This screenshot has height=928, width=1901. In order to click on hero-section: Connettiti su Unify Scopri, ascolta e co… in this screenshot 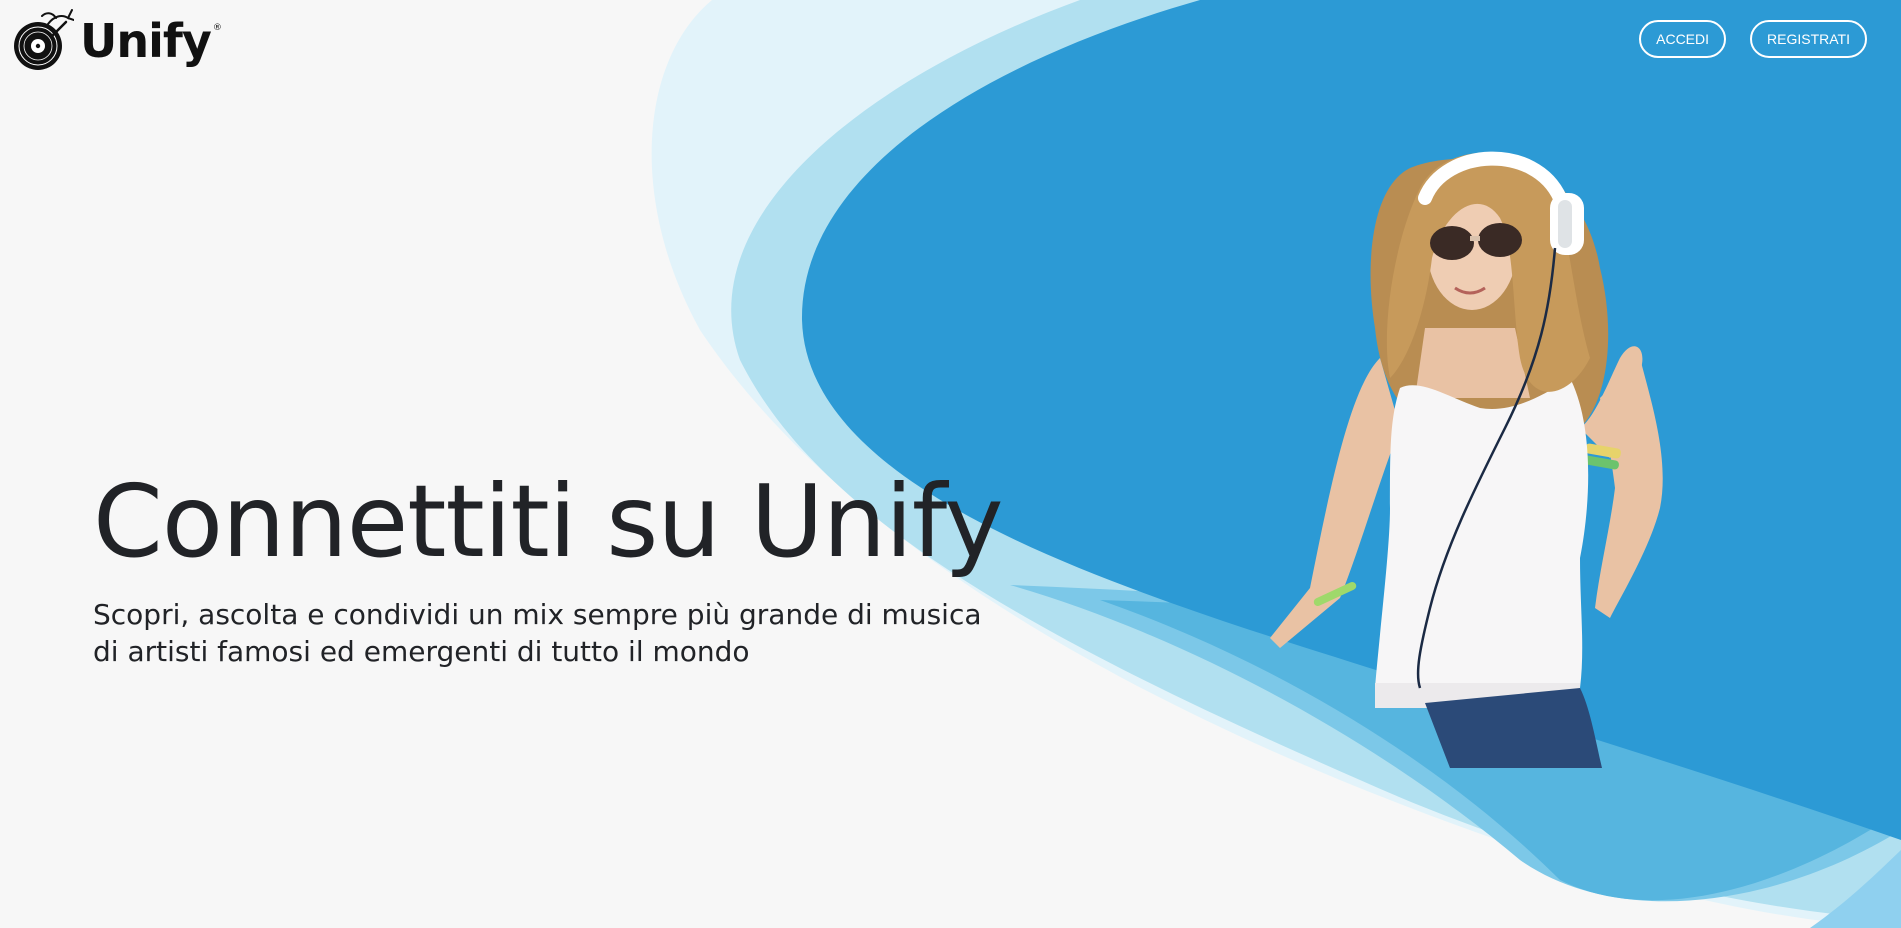, I will do `click(573, 566)`.